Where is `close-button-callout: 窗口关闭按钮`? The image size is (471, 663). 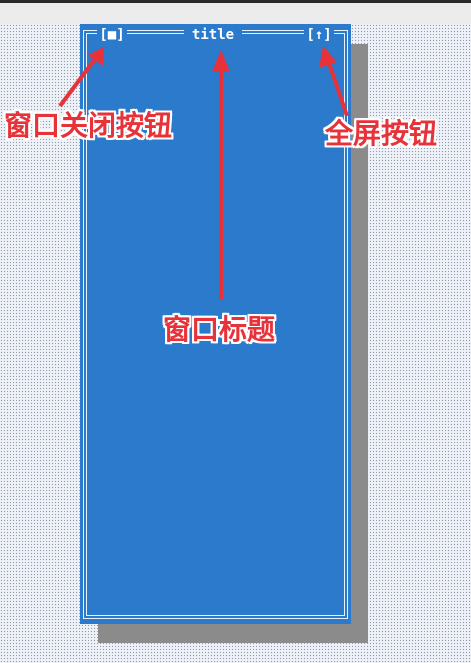
close-button-callout: 窗口关闭按钮 is located at coordinates (88, 125).